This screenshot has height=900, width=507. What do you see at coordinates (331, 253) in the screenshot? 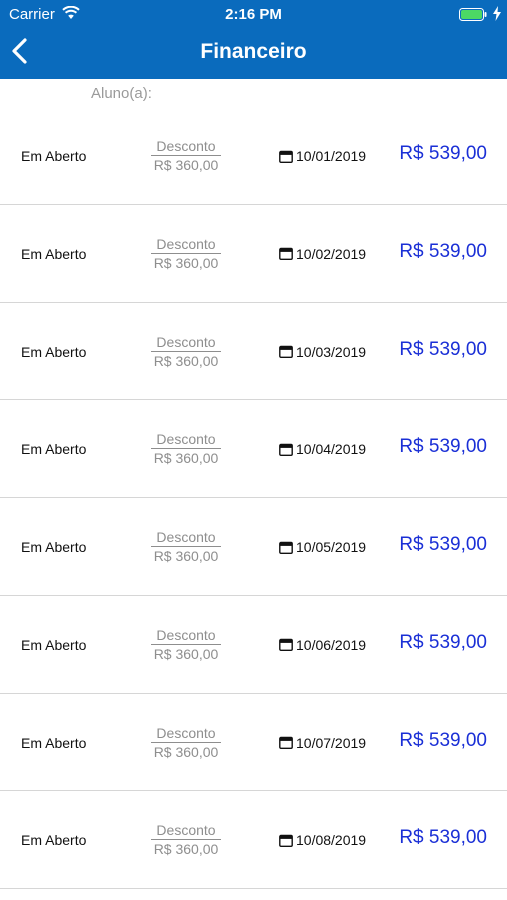
I see `payment-date-text: 10/02/2019` at bounding box center [331, 253].